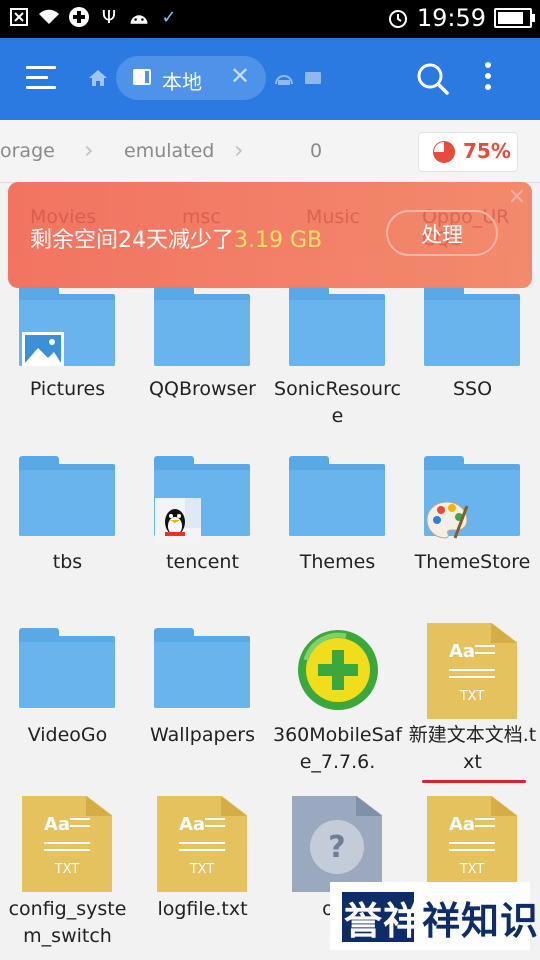 The width and height of the screenshot is (540, 960). What do you see at coordinates (337, 562) in the screenshot?
I see `file-name: Themes` at bounding box center [337, 562].